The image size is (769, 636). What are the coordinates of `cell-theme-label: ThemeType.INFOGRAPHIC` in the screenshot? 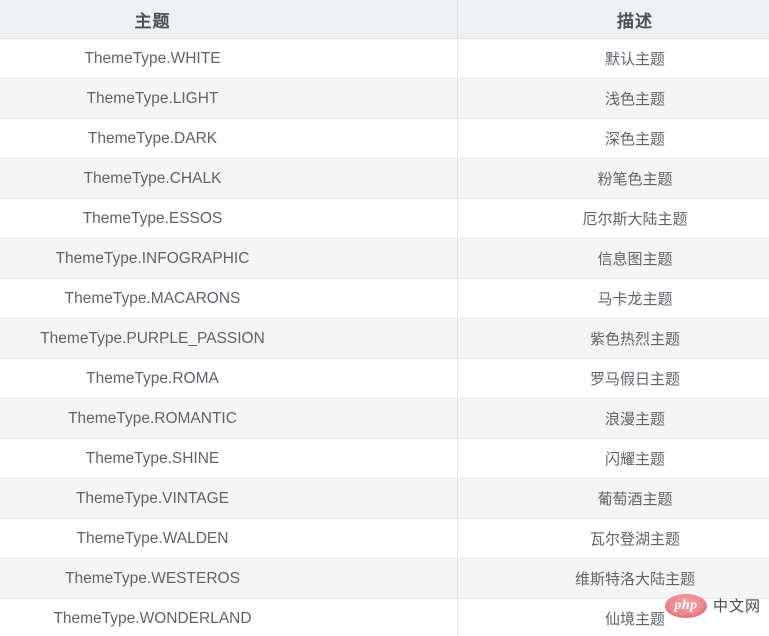 It's located at (152, 258).